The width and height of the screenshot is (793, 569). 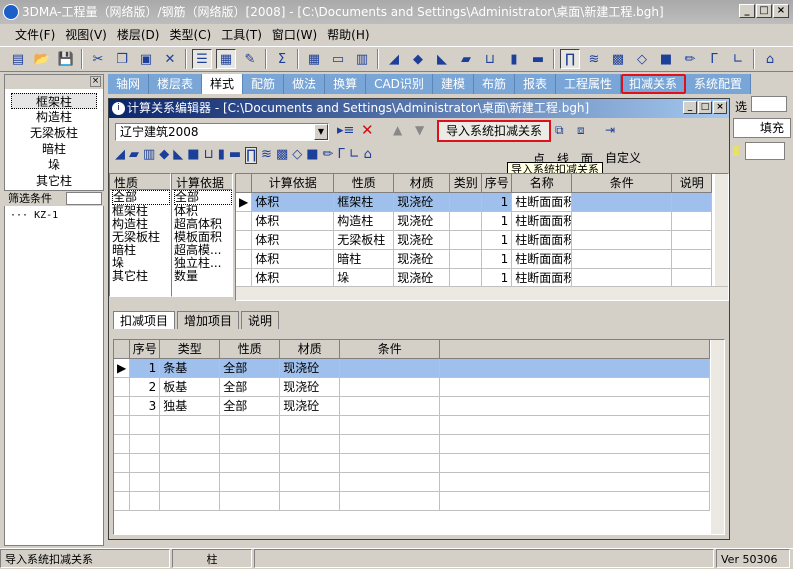 What do you see at coordinates (474, 202) in the screenshot?
I see `table-row: ▶ 体积 框架柱 现浇砼 1 柱断面面积` at bounding box center [474, 202].